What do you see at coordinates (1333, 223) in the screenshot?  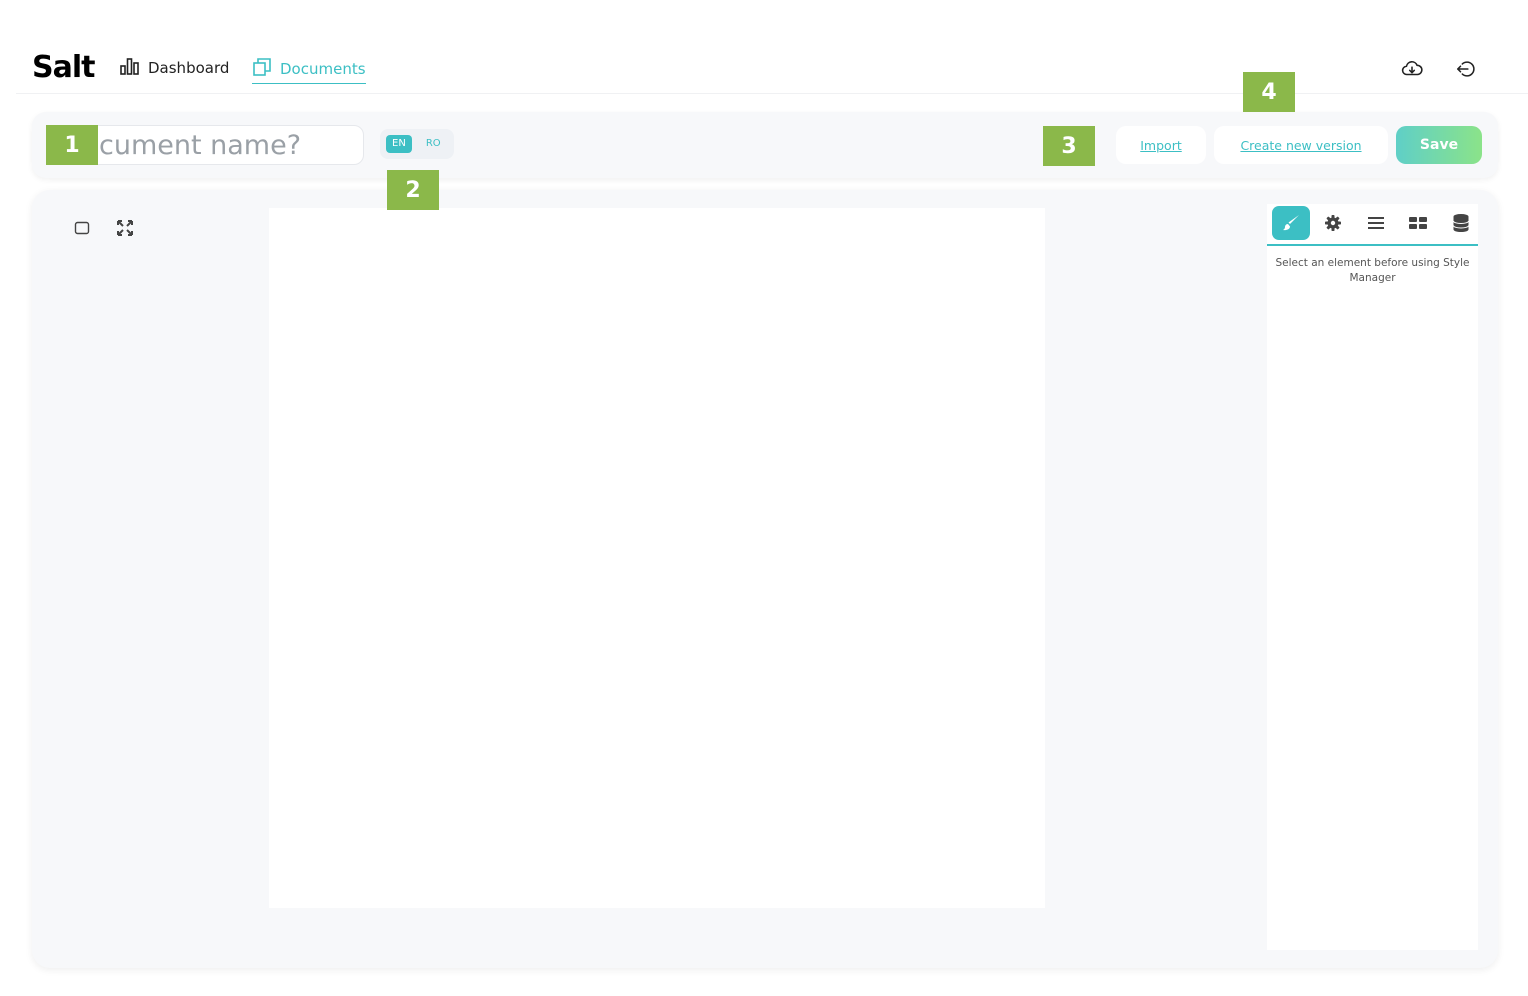 I see `gear-icon` at bounding box center [1333, 223].